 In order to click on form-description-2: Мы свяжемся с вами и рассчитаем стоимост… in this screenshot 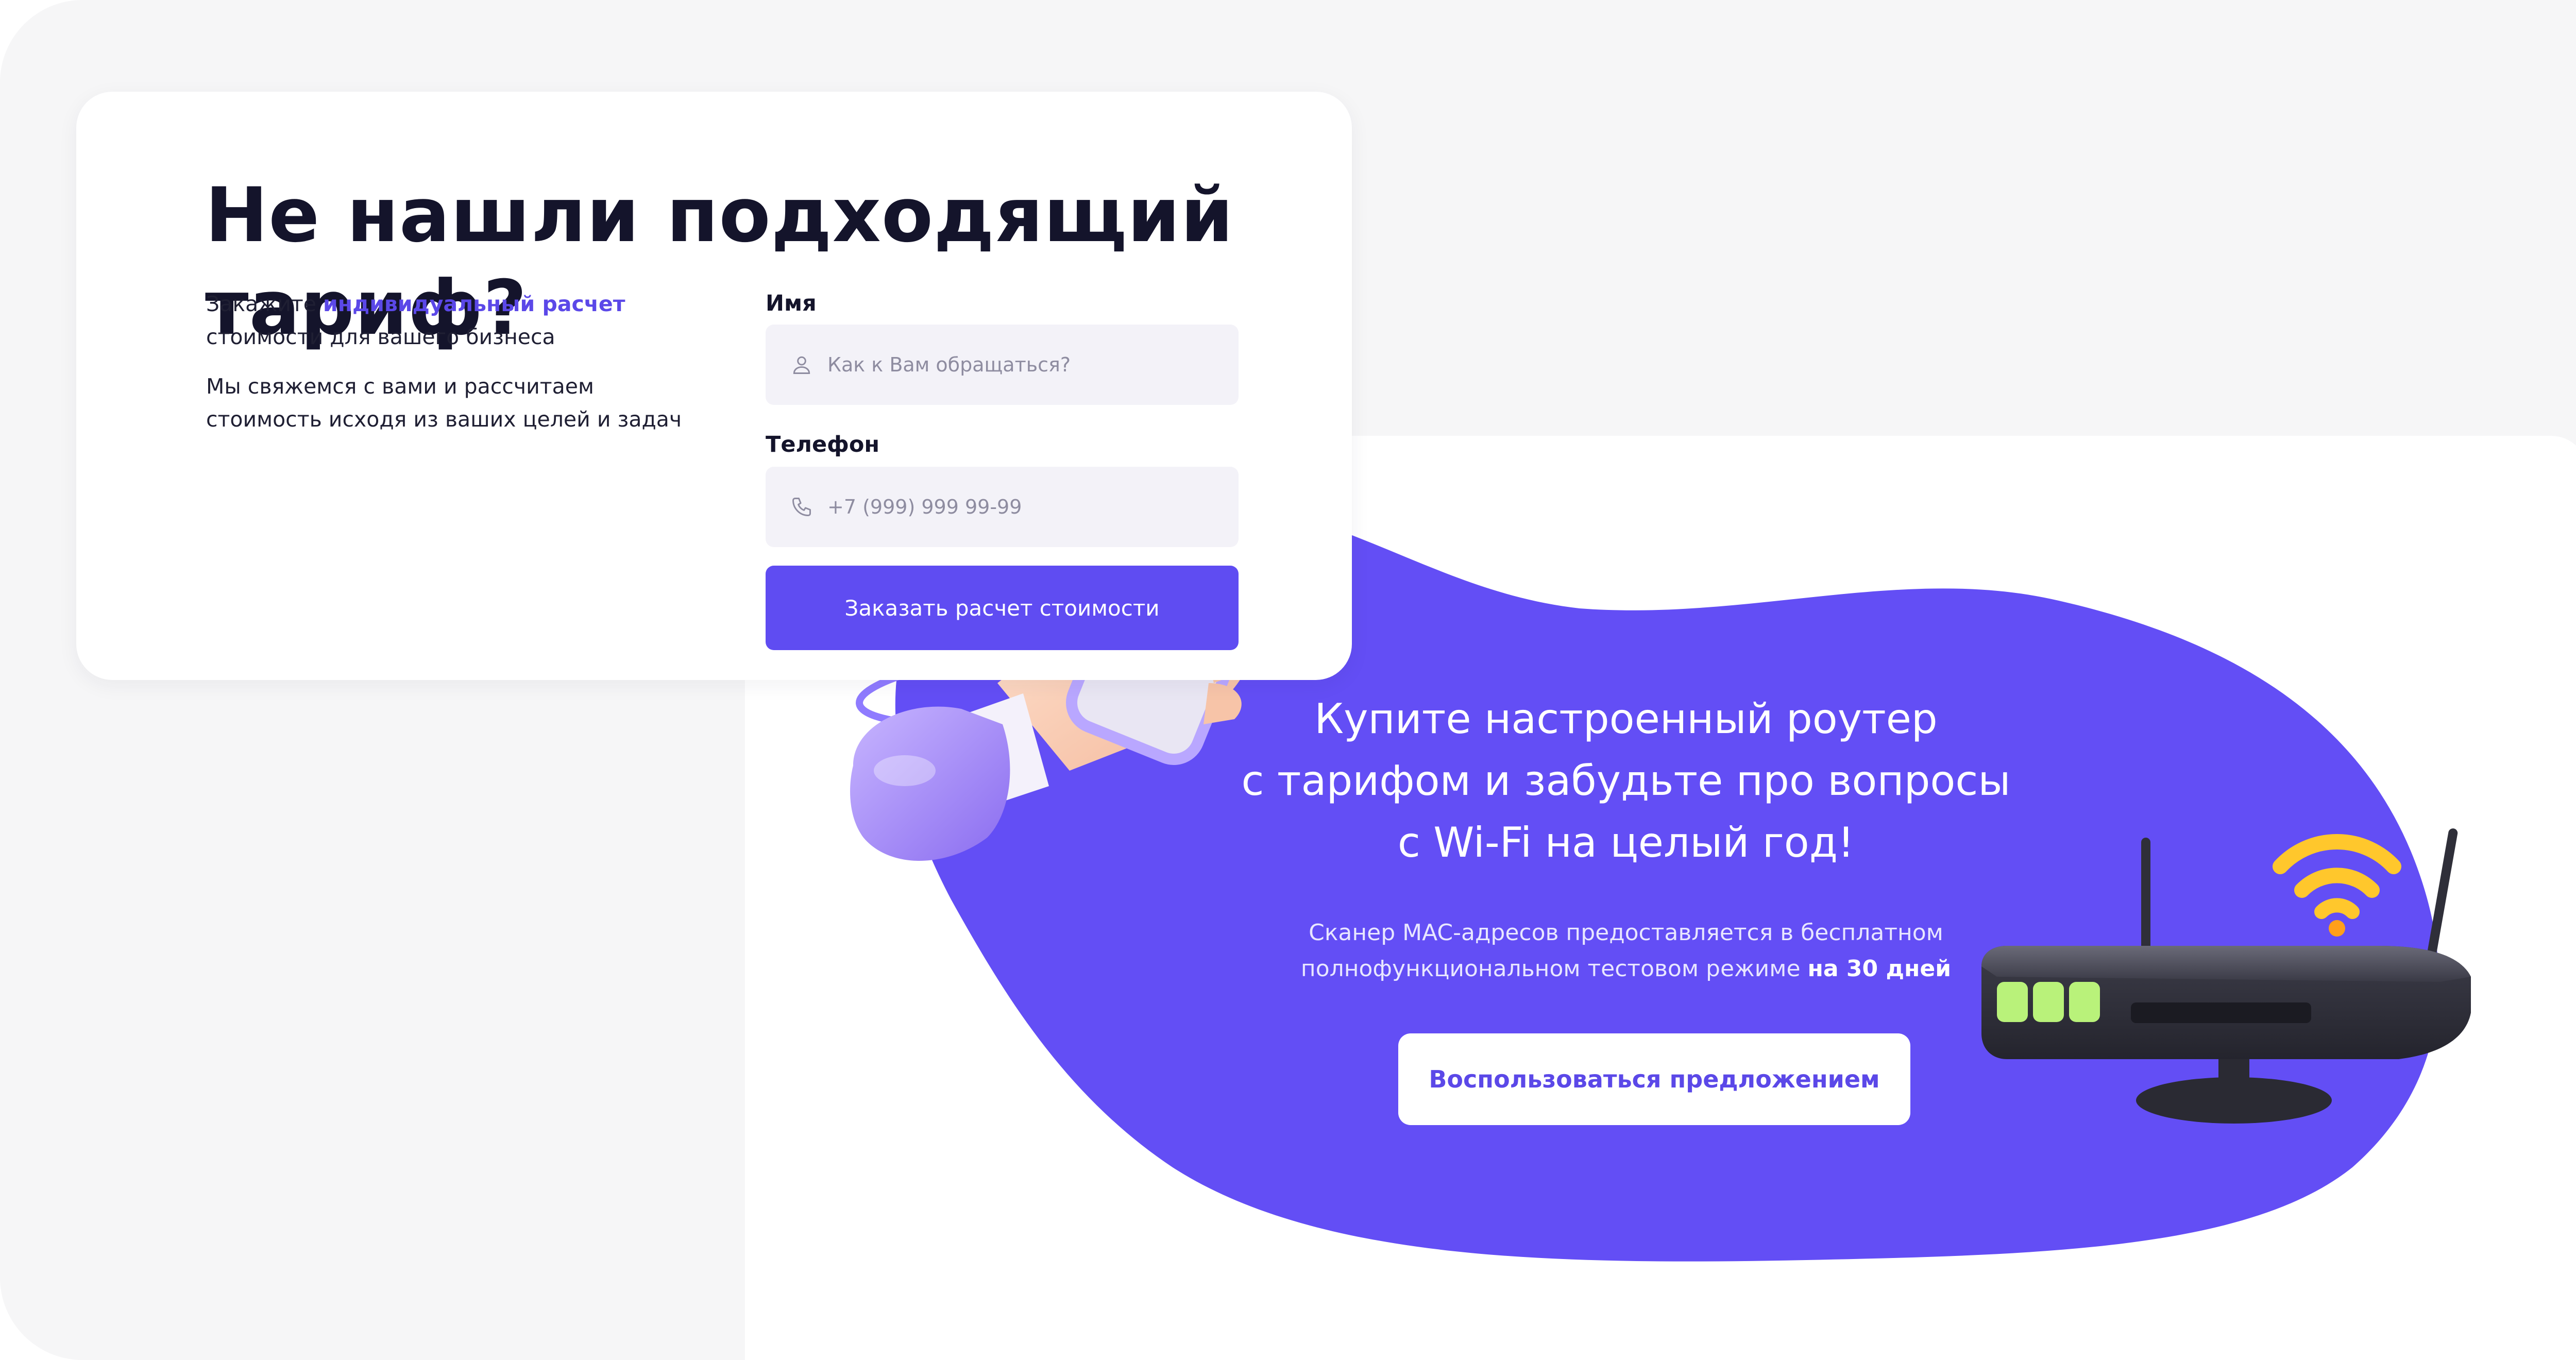, I will do `click(444, 403)`.